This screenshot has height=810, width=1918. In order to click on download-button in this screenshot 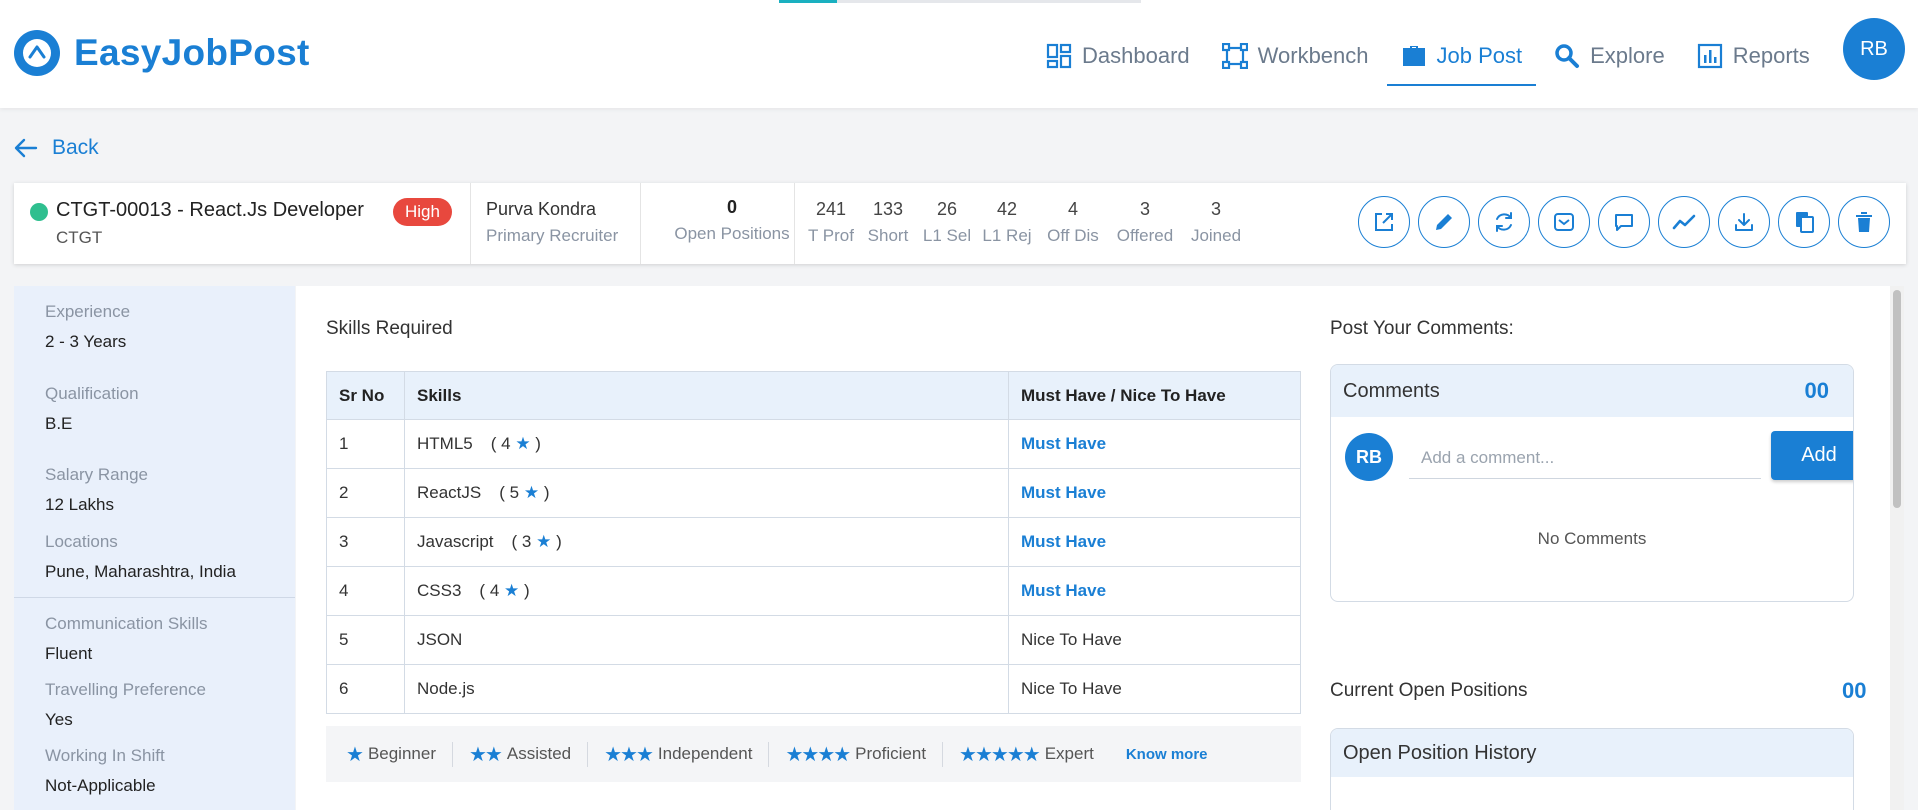, I will do `click(1744, 222)`.